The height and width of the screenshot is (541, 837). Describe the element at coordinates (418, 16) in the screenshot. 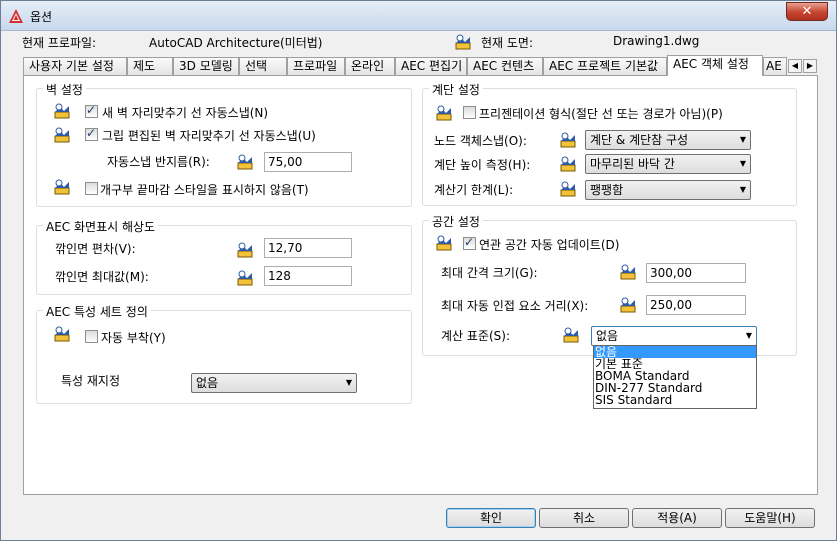

I see `title-bar: 옵션 ✕` at that location.